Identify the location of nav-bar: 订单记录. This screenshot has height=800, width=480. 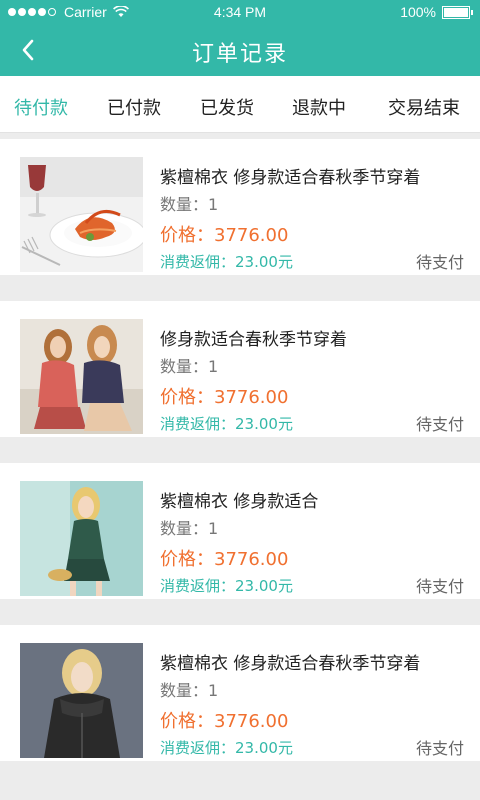
(240, 50).